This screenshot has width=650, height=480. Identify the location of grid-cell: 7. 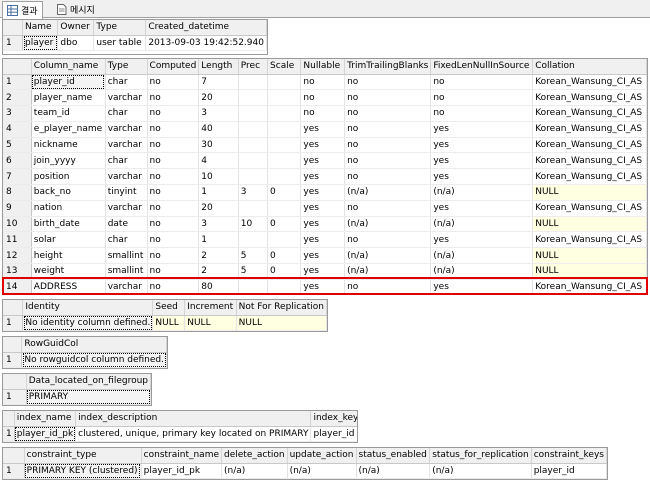
(218, 82).